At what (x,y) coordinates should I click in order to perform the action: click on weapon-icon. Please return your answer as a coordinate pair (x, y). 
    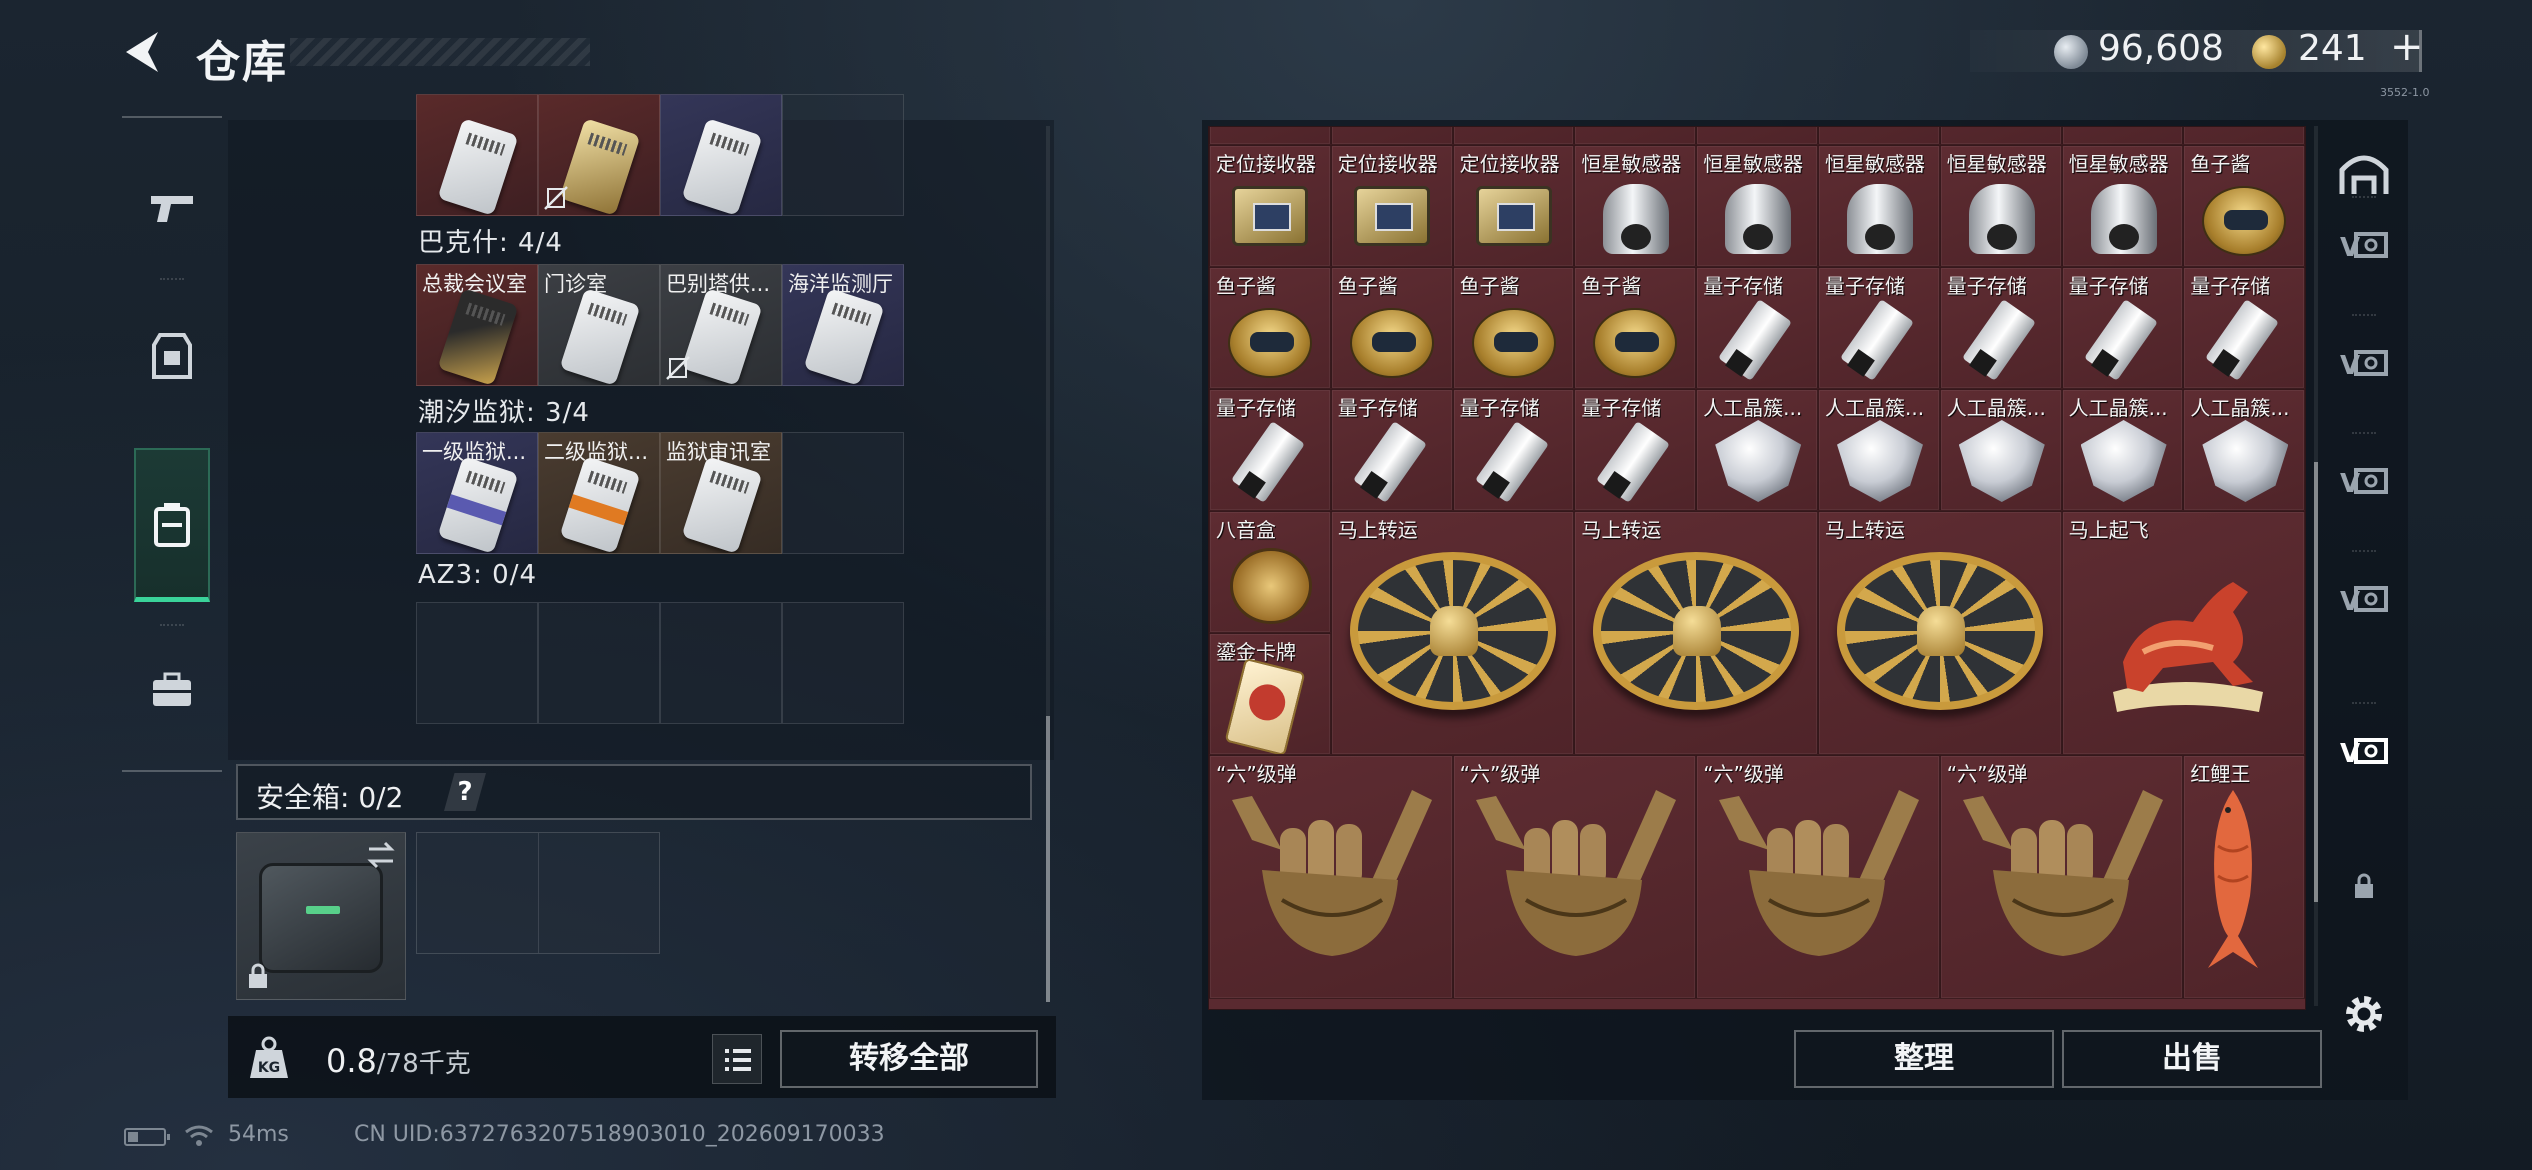
    Looking at the image, I should click on (172, 208).